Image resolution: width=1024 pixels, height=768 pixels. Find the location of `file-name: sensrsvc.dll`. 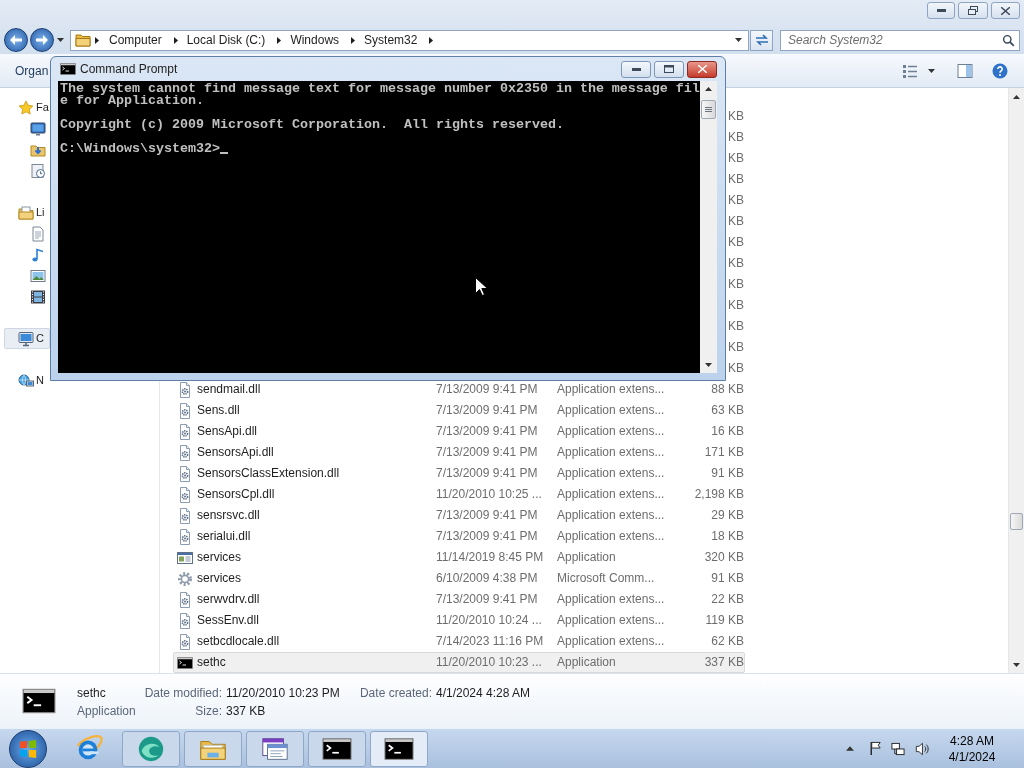

file-name: sensrsvc.dll is located at coordinates (228, 515).